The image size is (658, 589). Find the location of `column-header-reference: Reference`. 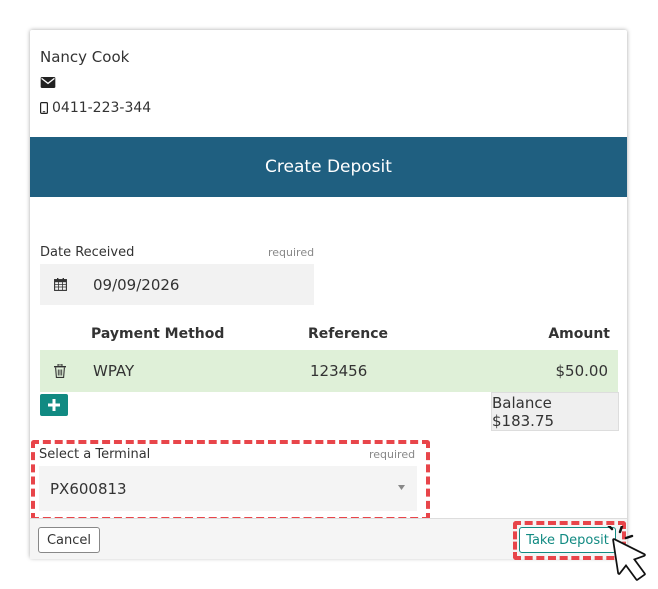

column-header-reference: Reference is located at coordinates (348, 334).